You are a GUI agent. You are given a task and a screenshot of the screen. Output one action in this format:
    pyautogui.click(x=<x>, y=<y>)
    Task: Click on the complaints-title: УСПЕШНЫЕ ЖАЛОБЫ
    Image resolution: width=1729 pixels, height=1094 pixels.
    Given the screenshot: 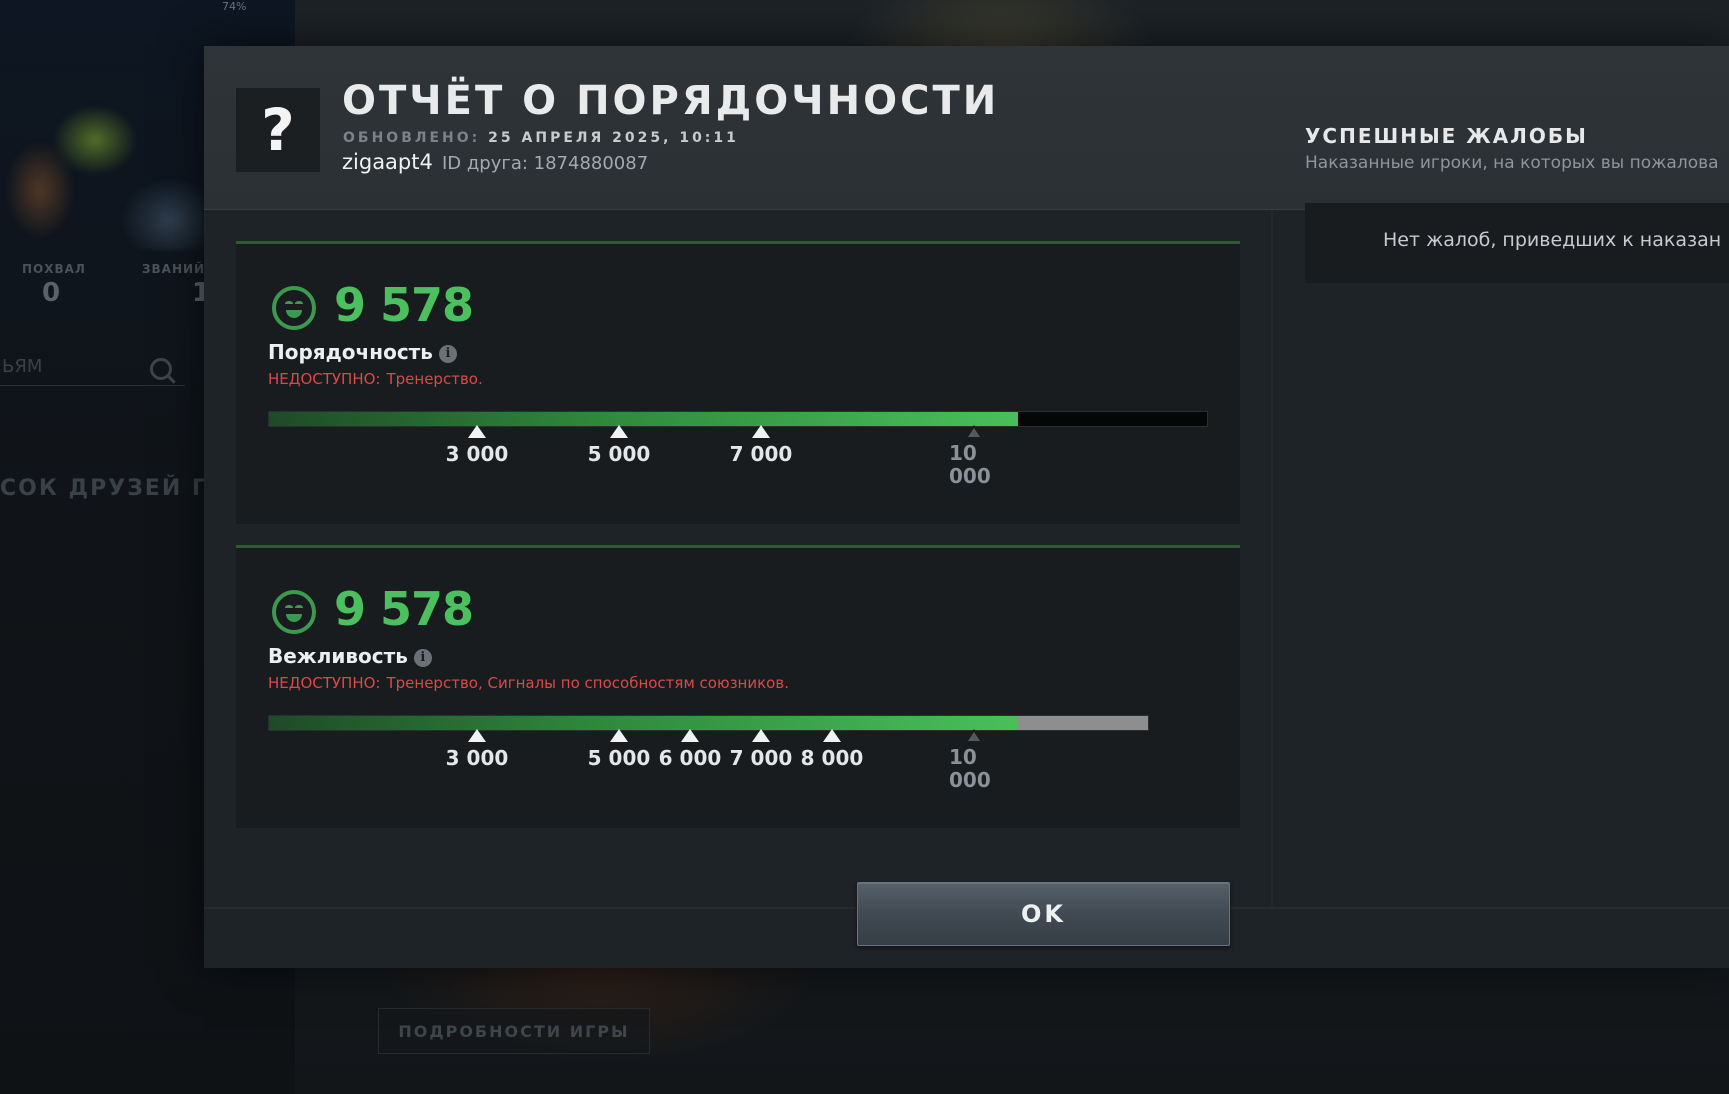 What is the action you would take?
    pyautogui.click(x=1446, y=136)
    